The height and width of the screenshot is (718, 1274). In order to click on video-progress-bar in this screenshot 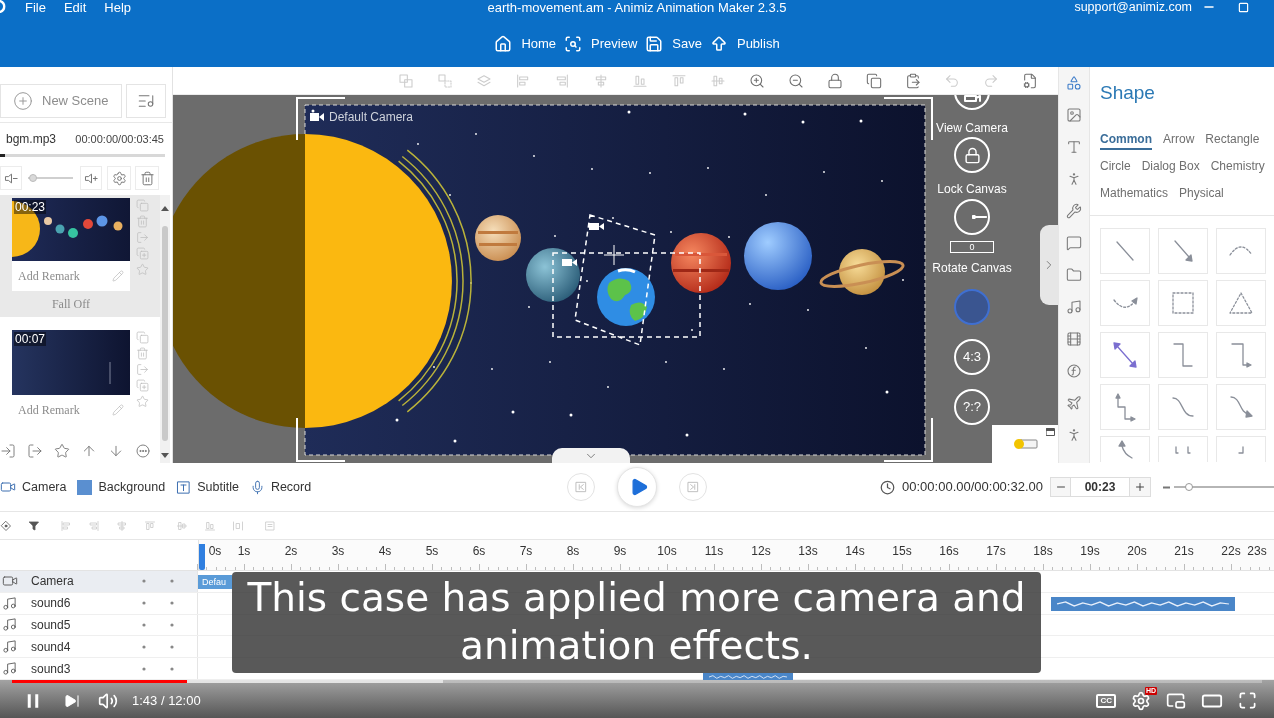, I will do `click(637, 681)`.